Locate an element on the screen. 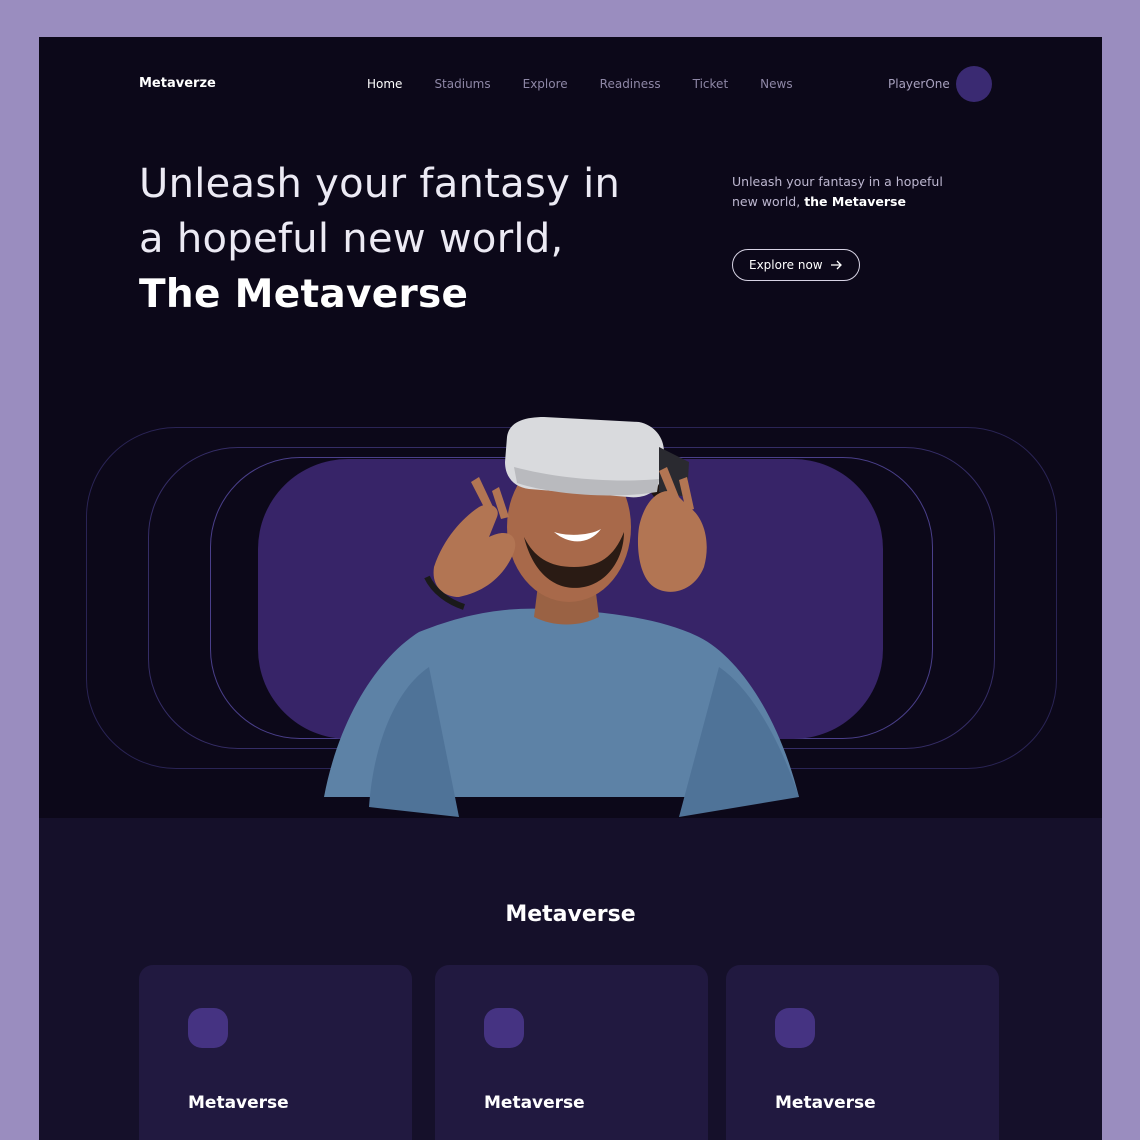 The width and height of the screenshot is (1140, 1140). logo: Metaverze is located at coordinates (177, 83).